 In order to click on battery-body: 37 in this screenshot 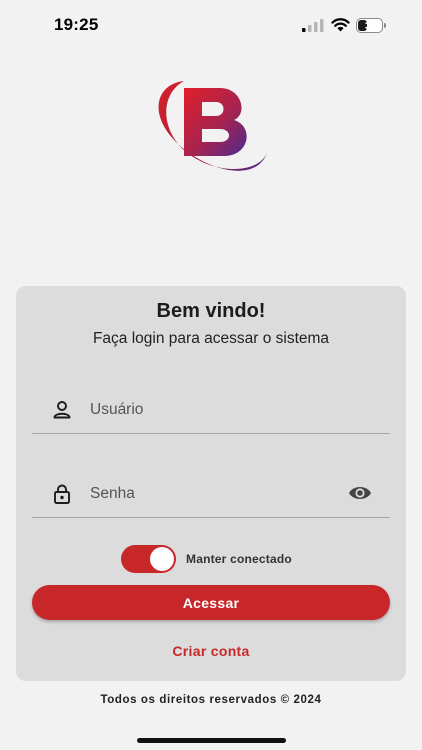, I will do `click(369, 25)`.